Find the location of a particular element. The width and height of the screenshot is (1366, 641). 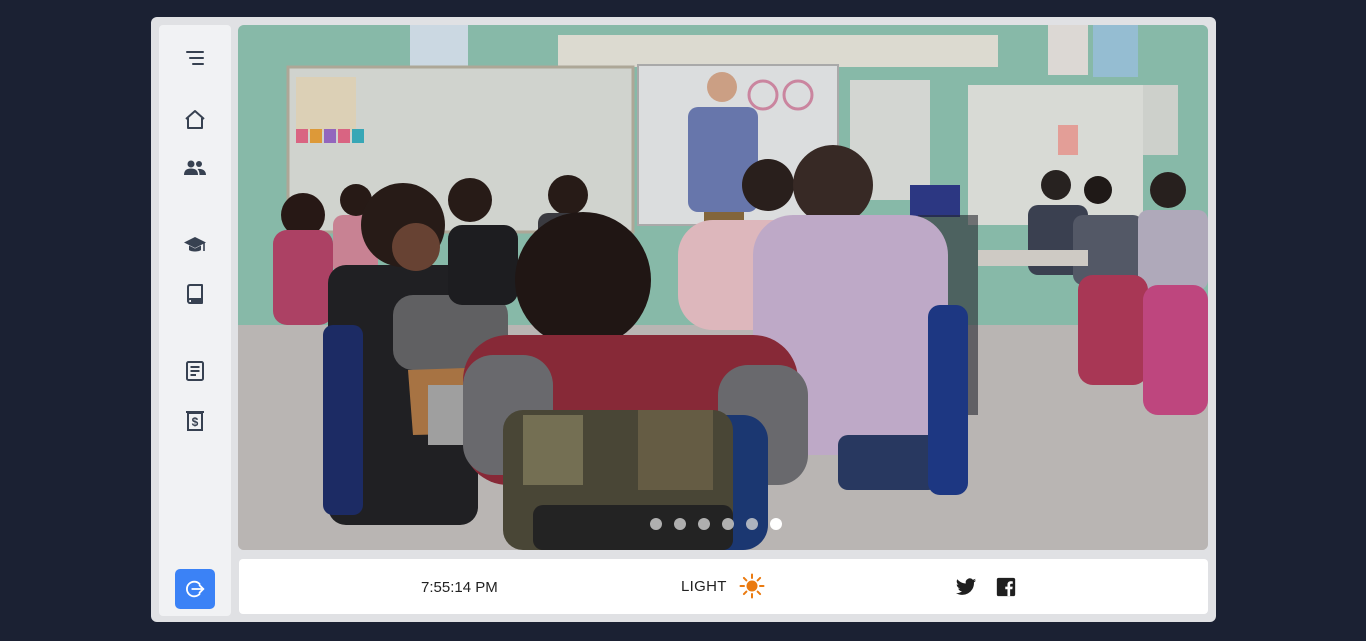

document-icon is located at coordinates (195, 371).